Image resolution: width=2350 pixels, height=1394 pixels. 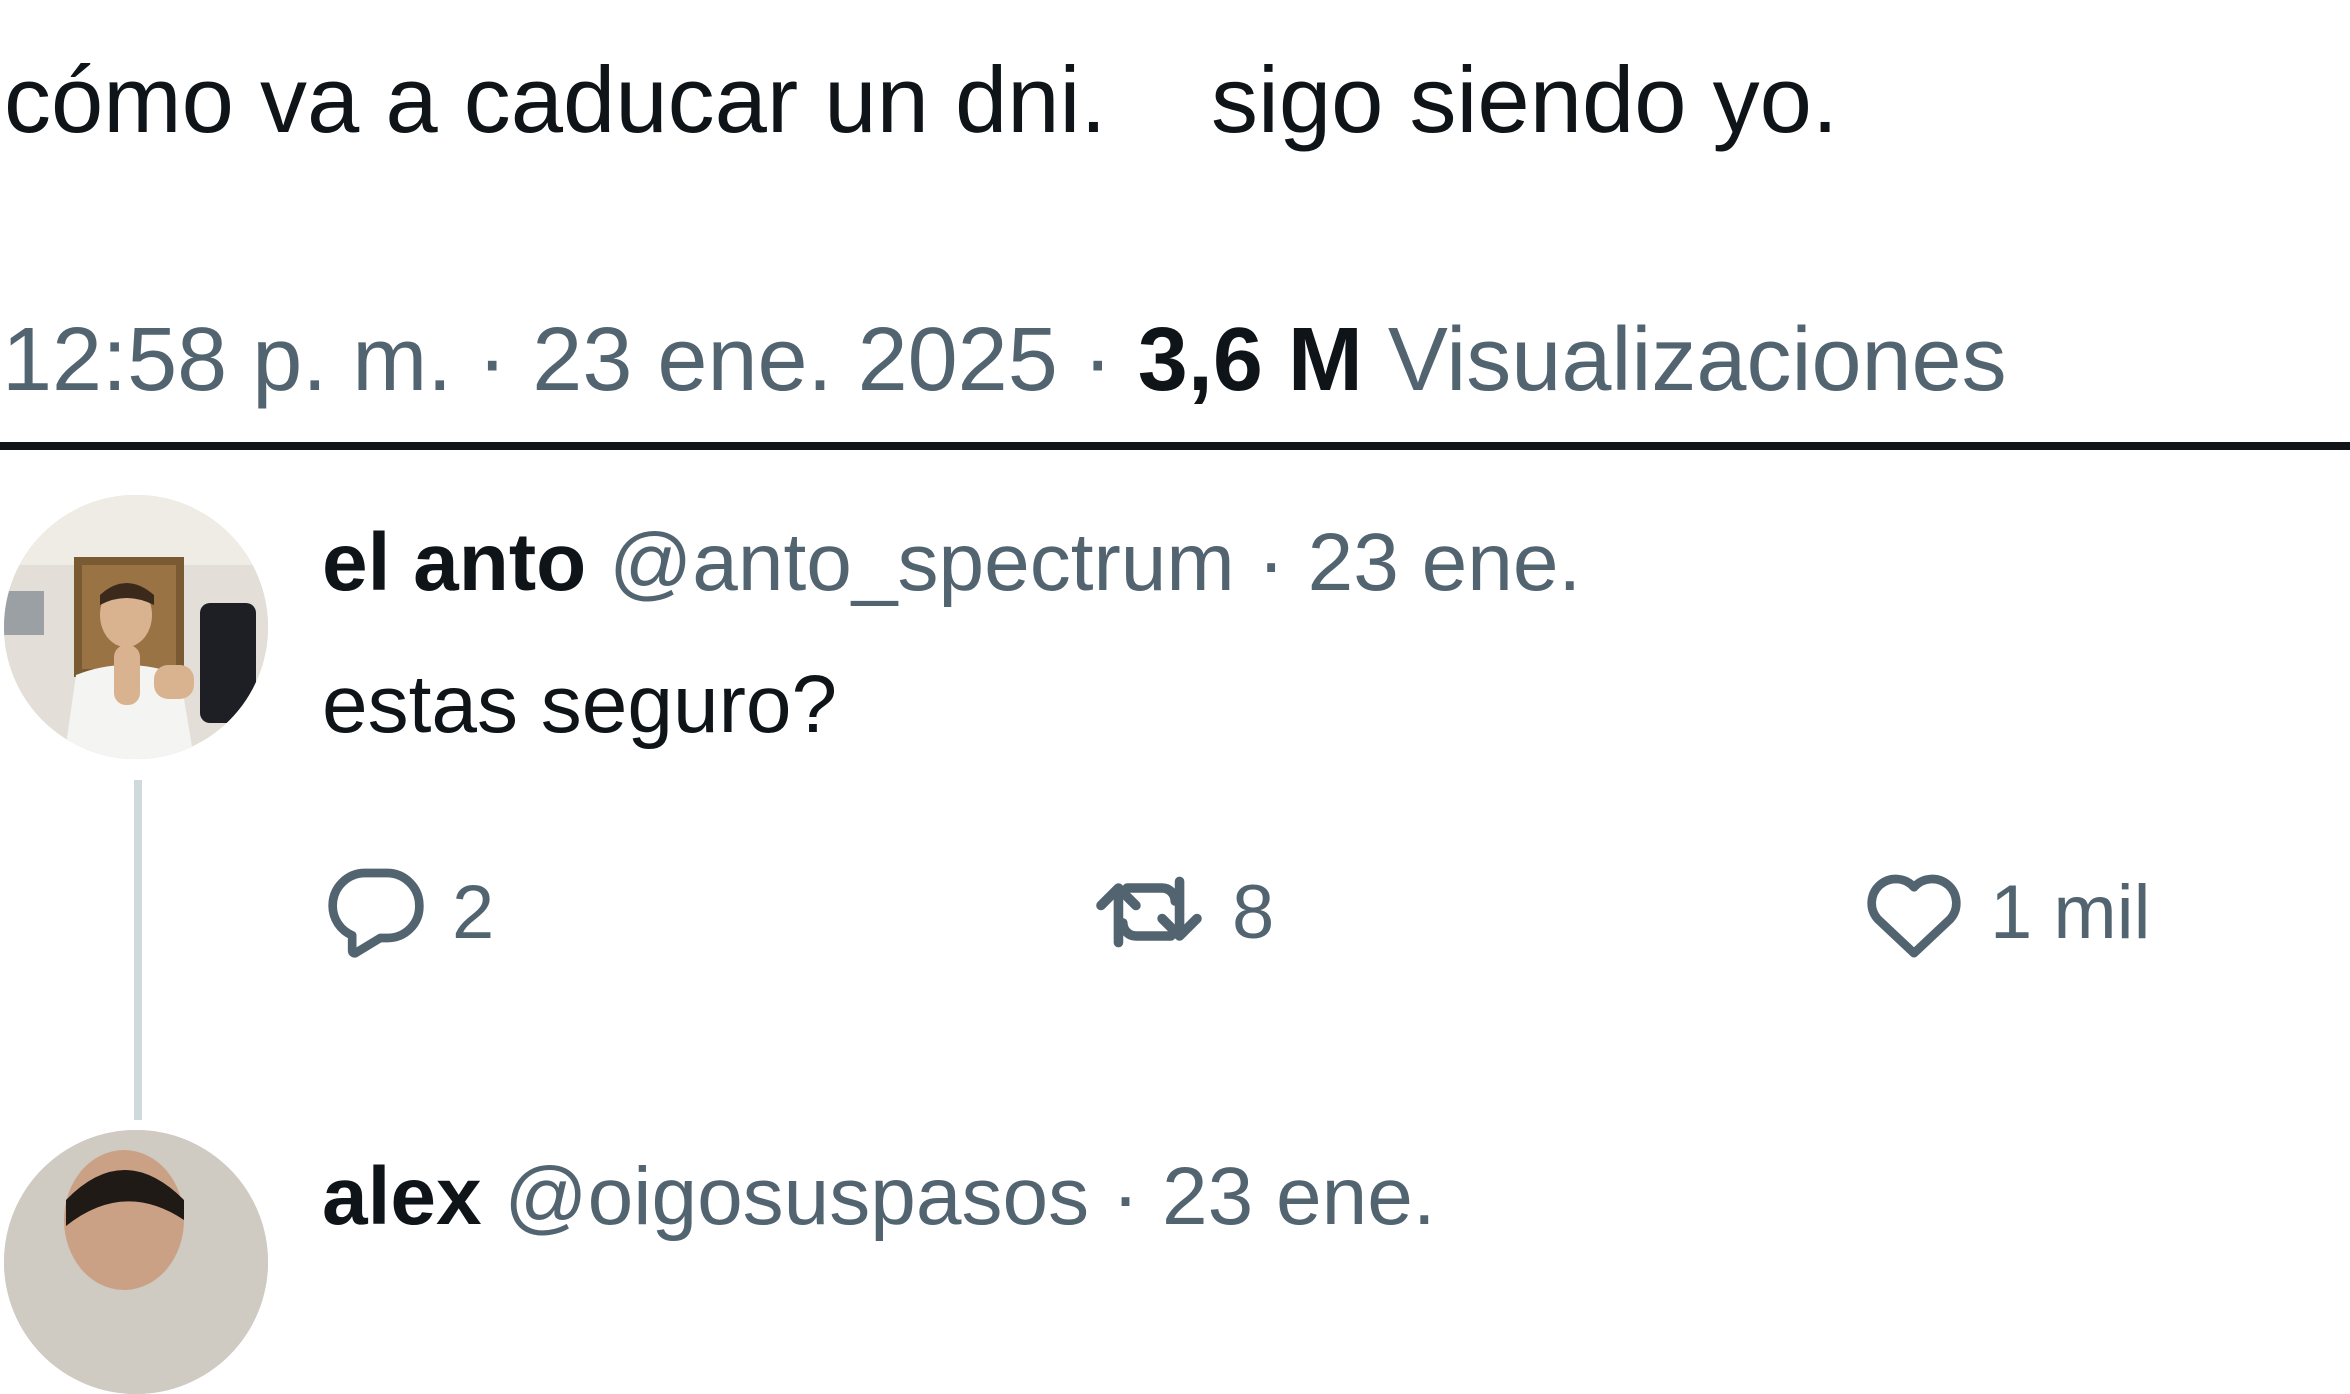 I want to click on retweet-count: 8, so click(x=1253, y=912).